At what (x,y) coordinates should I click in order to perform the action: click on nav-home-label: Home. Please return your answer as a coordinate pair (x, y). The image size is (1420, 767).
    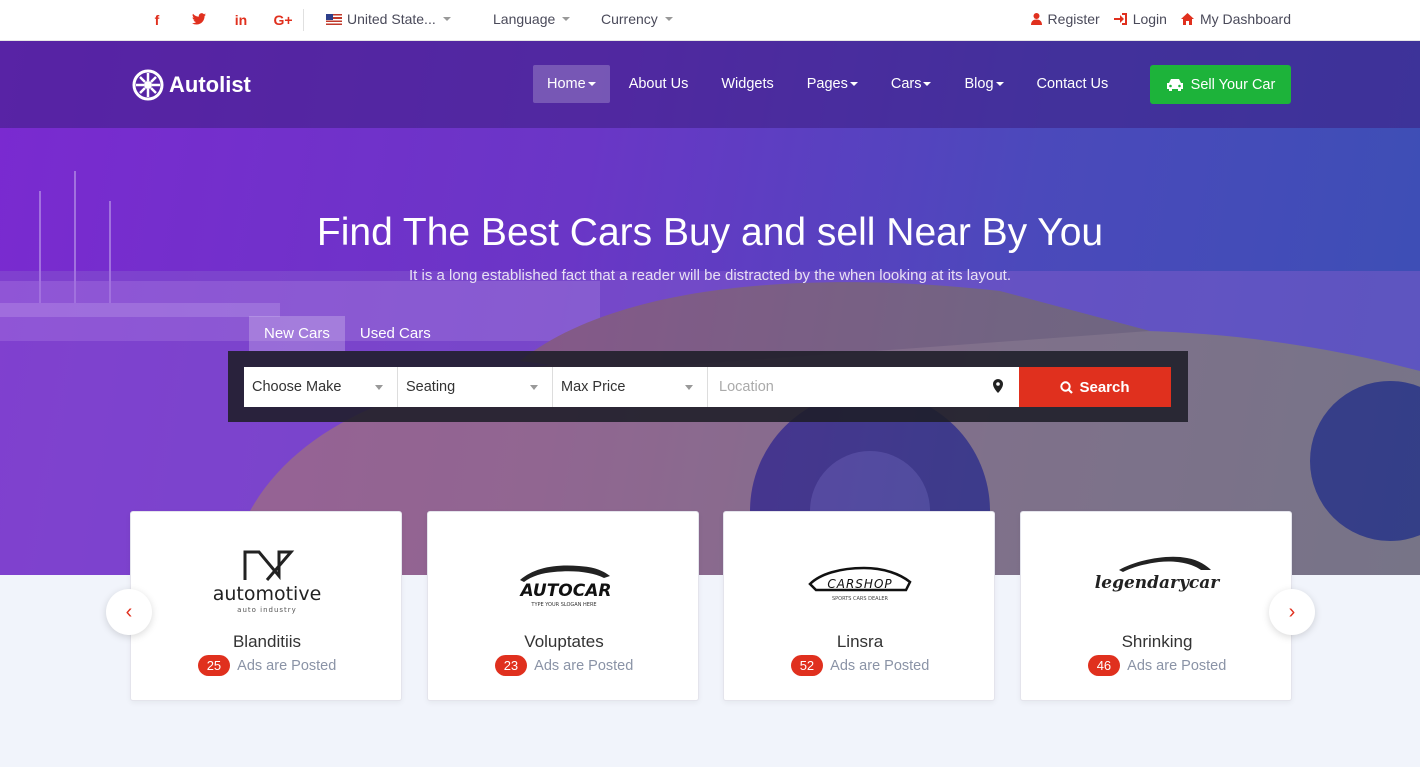
    Looking at the image, I should click on (566, 84).